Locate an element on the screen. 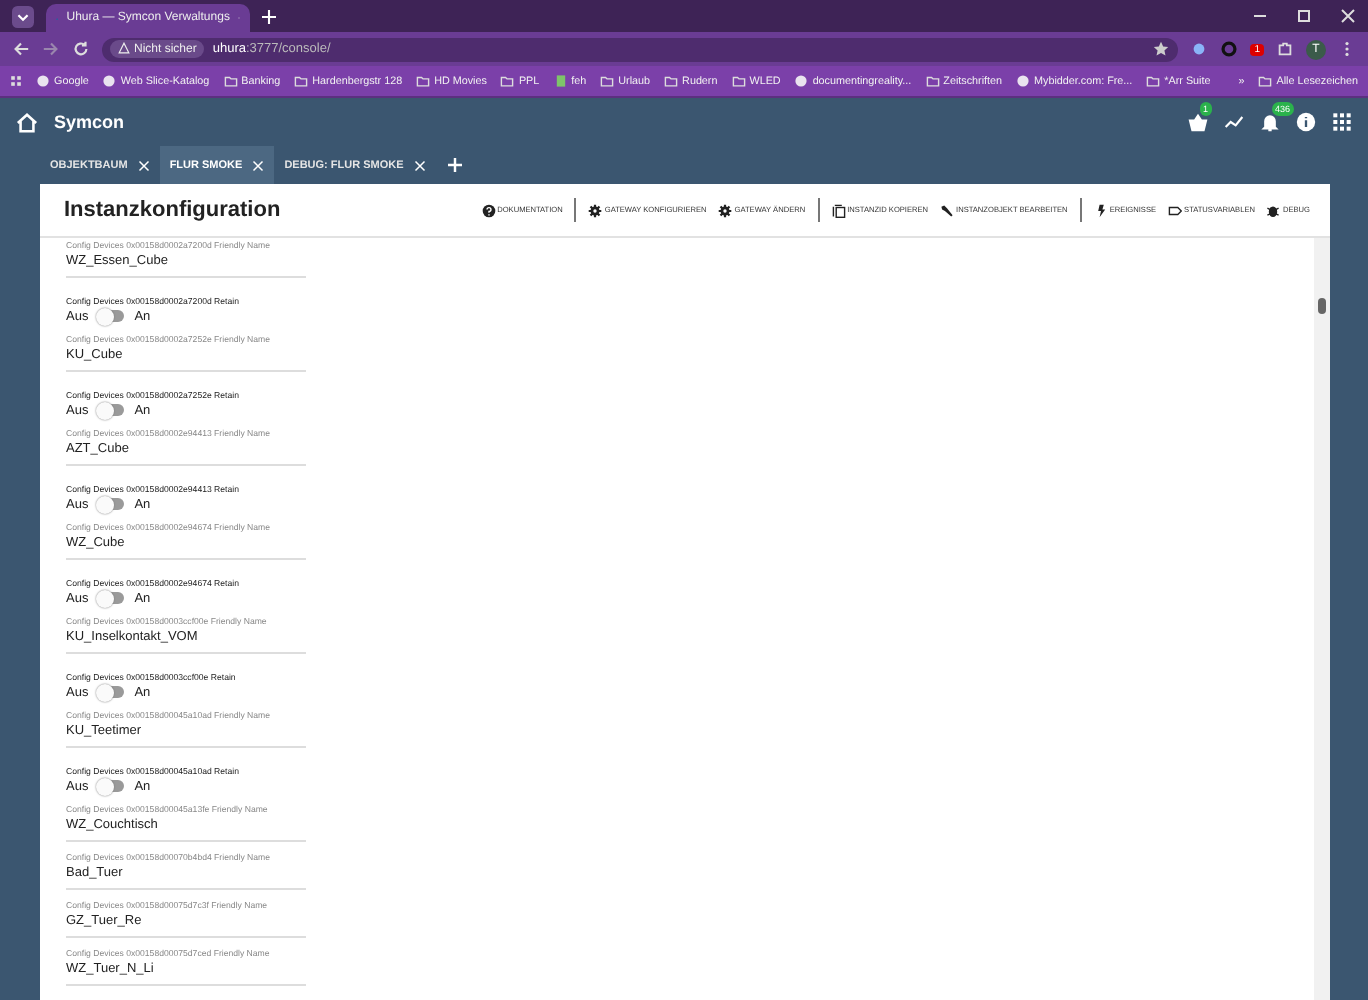 This screenshot has width=1368, height=1000. grid-menu-icon is located at coordinates (1342, 122).